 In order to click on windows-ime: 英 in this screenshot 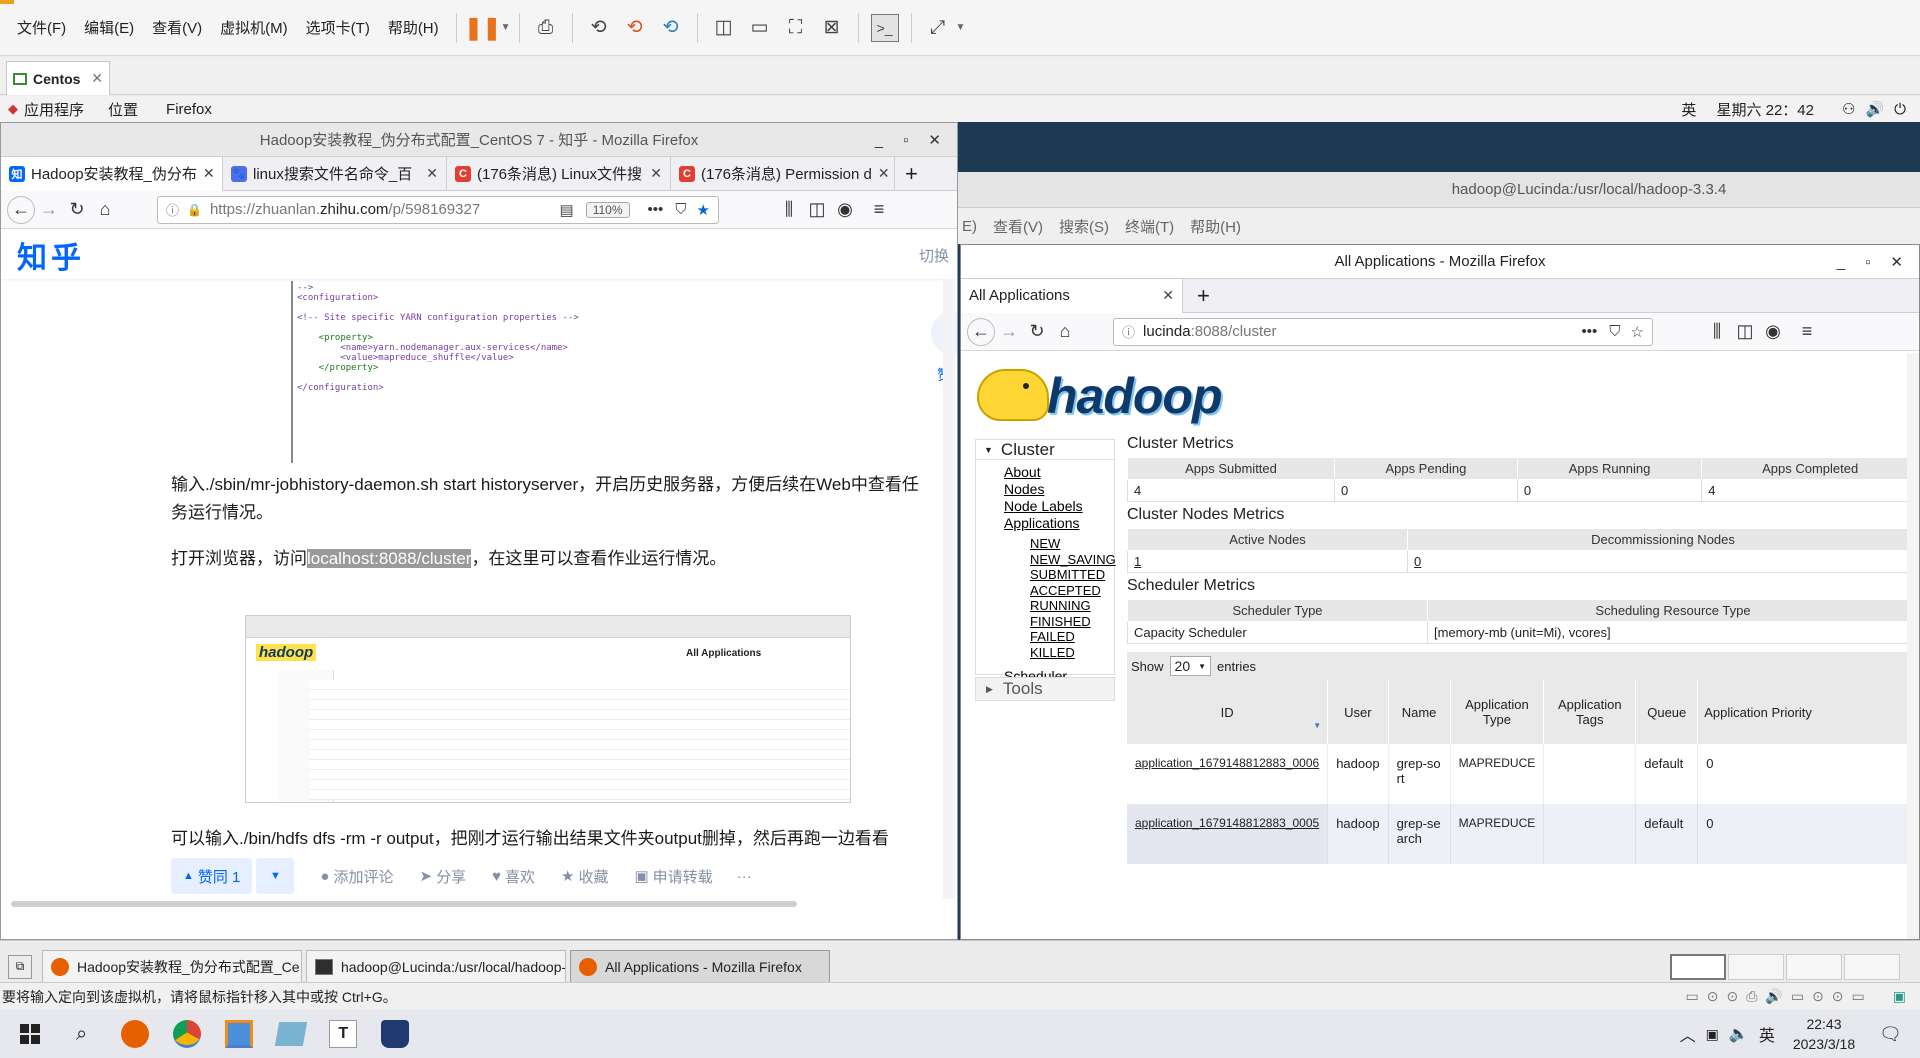, I will do `click(1767, 1034)`.